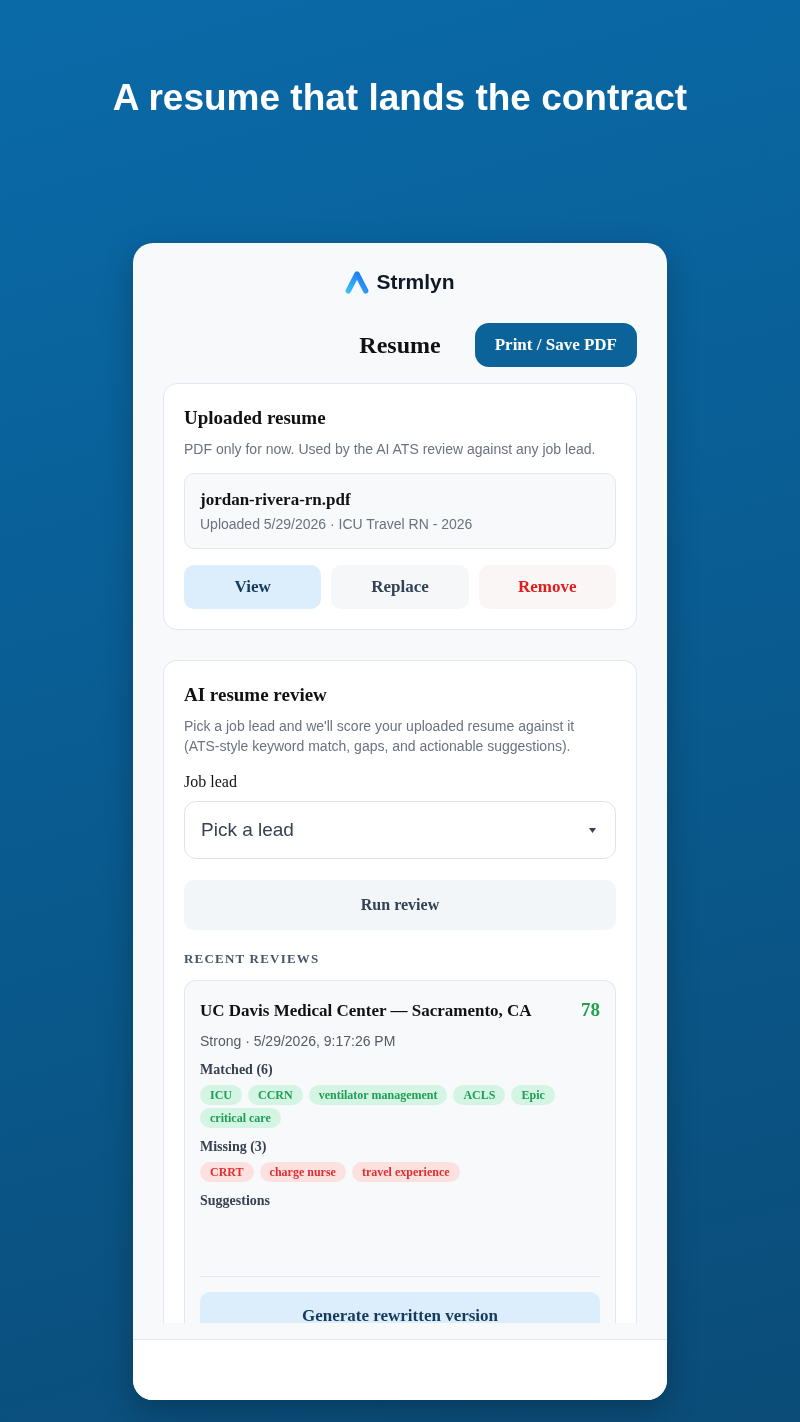 The image size is (800, 1422). What do you see at coordinates (256, 695) in the screenshot?
I see `card-title: AI resume review` at bounding box center [256, 695].